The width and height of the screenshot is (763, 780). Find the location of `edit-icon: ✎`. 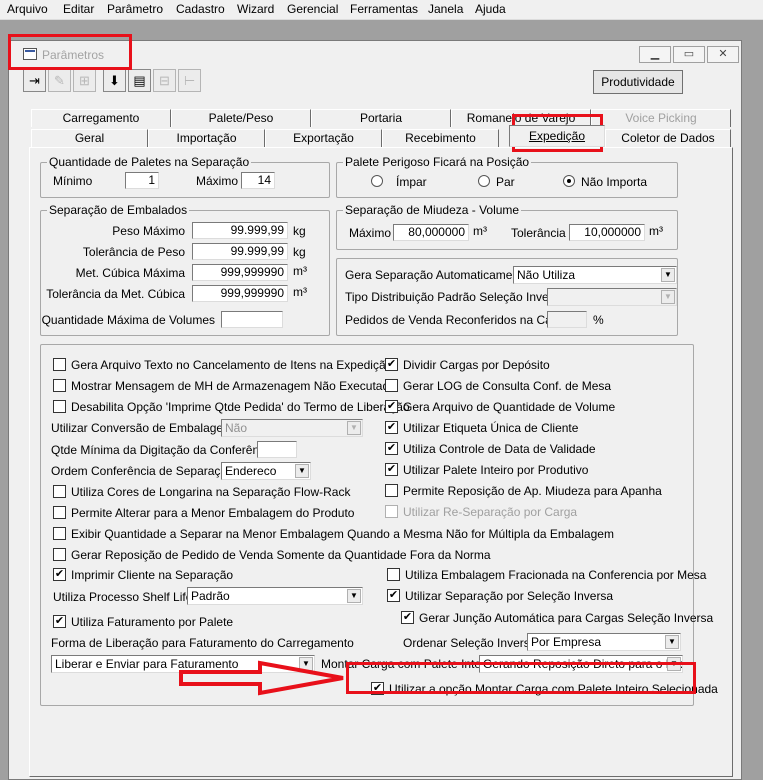

edit-icon: ✎ is located at coordinates (59, 80).